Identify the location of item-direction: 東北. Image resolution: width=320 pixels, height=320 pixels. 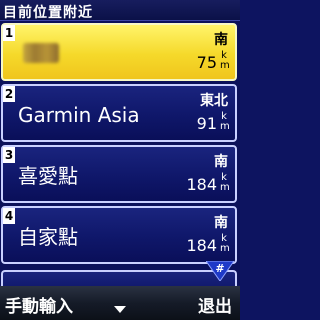
(214, 101).